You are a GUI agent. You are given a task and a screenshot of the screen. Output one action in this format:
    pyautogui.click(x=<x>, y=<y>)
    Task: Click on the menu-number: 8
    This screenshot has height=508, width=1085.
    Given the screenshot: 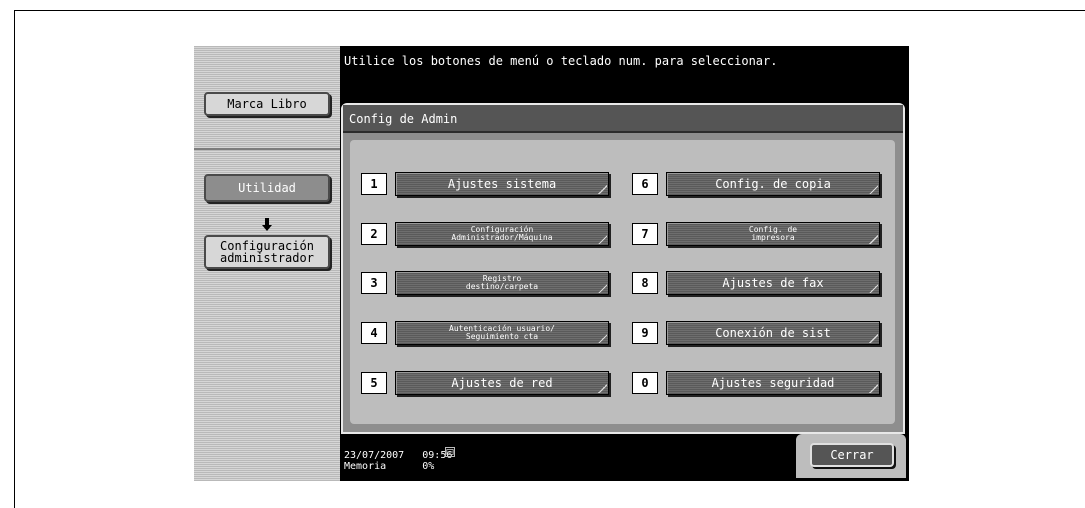 What is the action you would take?
    pyautogui.click(x=645, y=283)
    